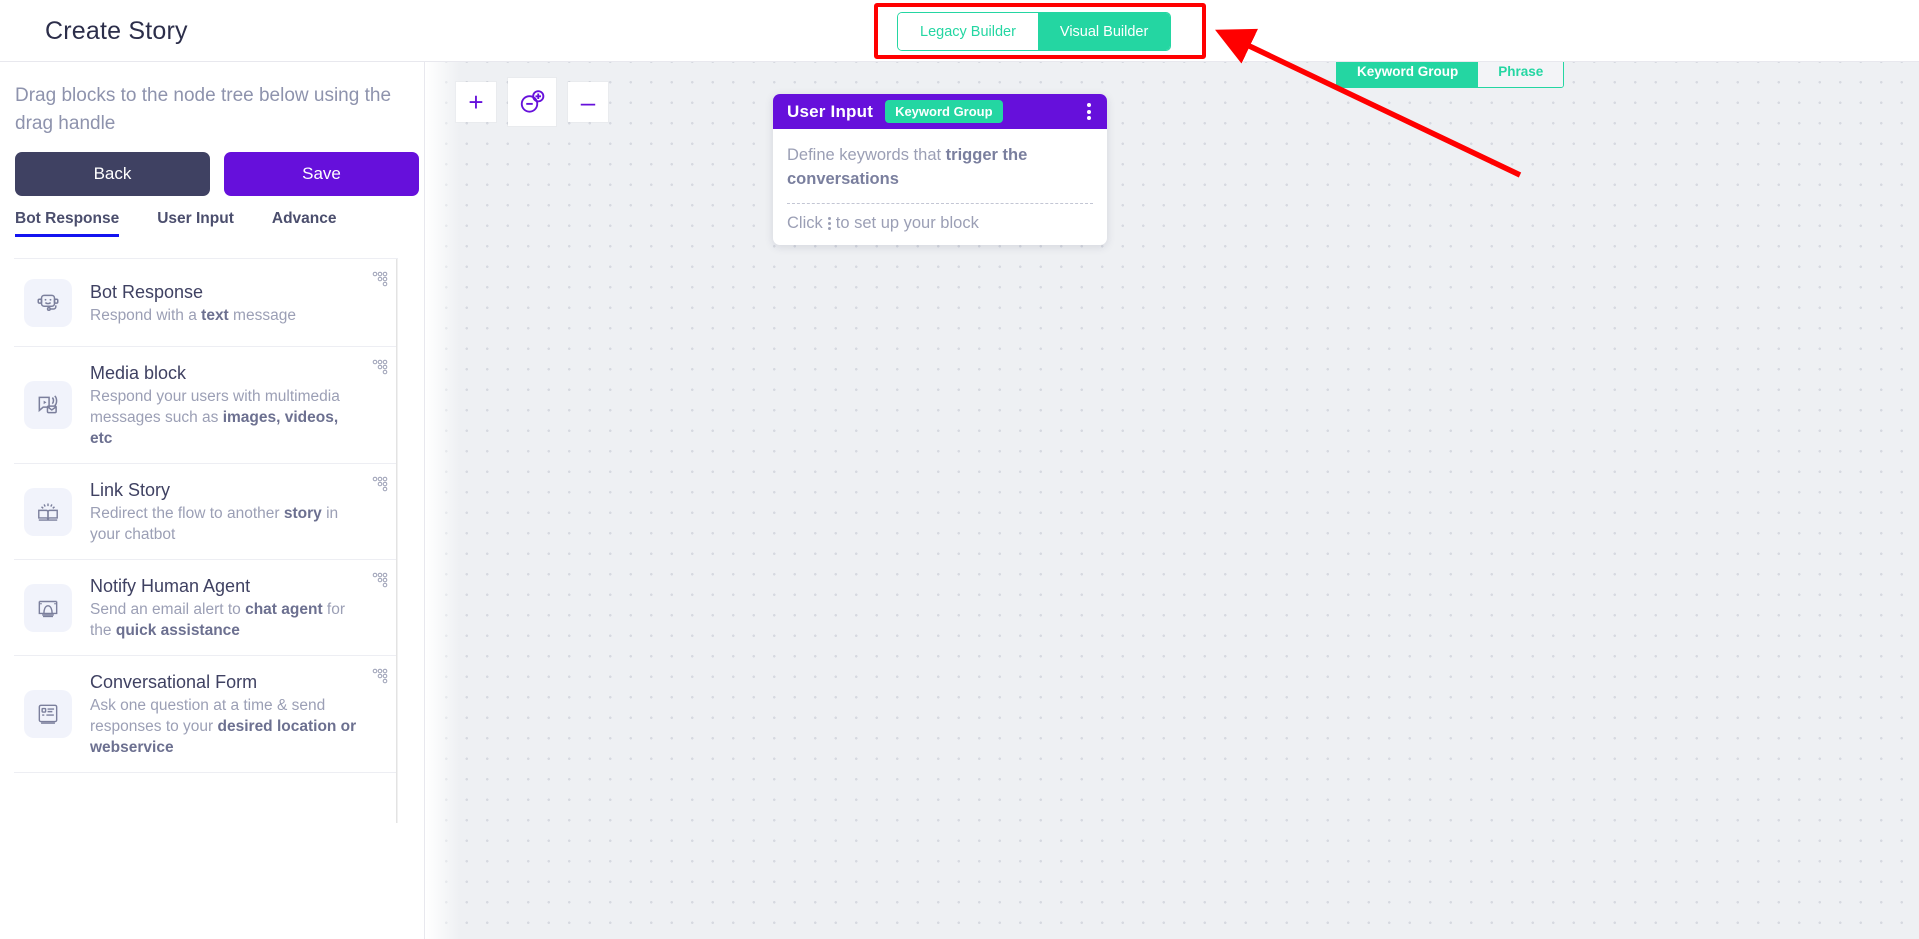 The height and width of the screenshot is (939, 1919). Describe the element at coordinates (1089, 111) in the screenshot. I see `vertical-dots-menu-icon` at that location.